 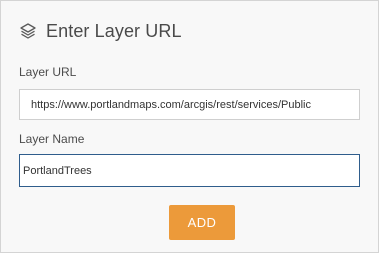 I want to click on panel-header: Enter Layer URL, so click(x=100, y=31).